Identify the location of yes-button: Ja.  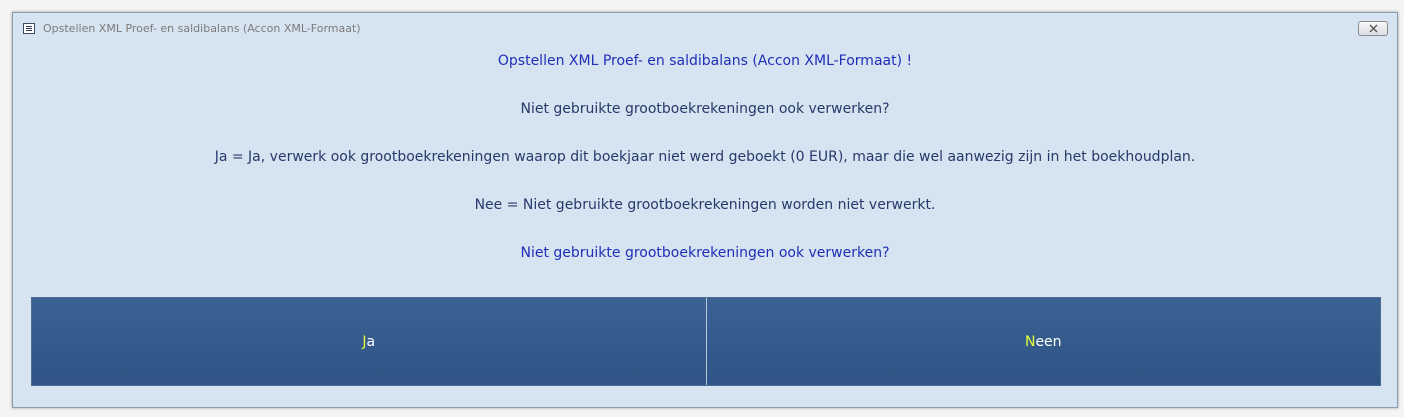
(369, 341).